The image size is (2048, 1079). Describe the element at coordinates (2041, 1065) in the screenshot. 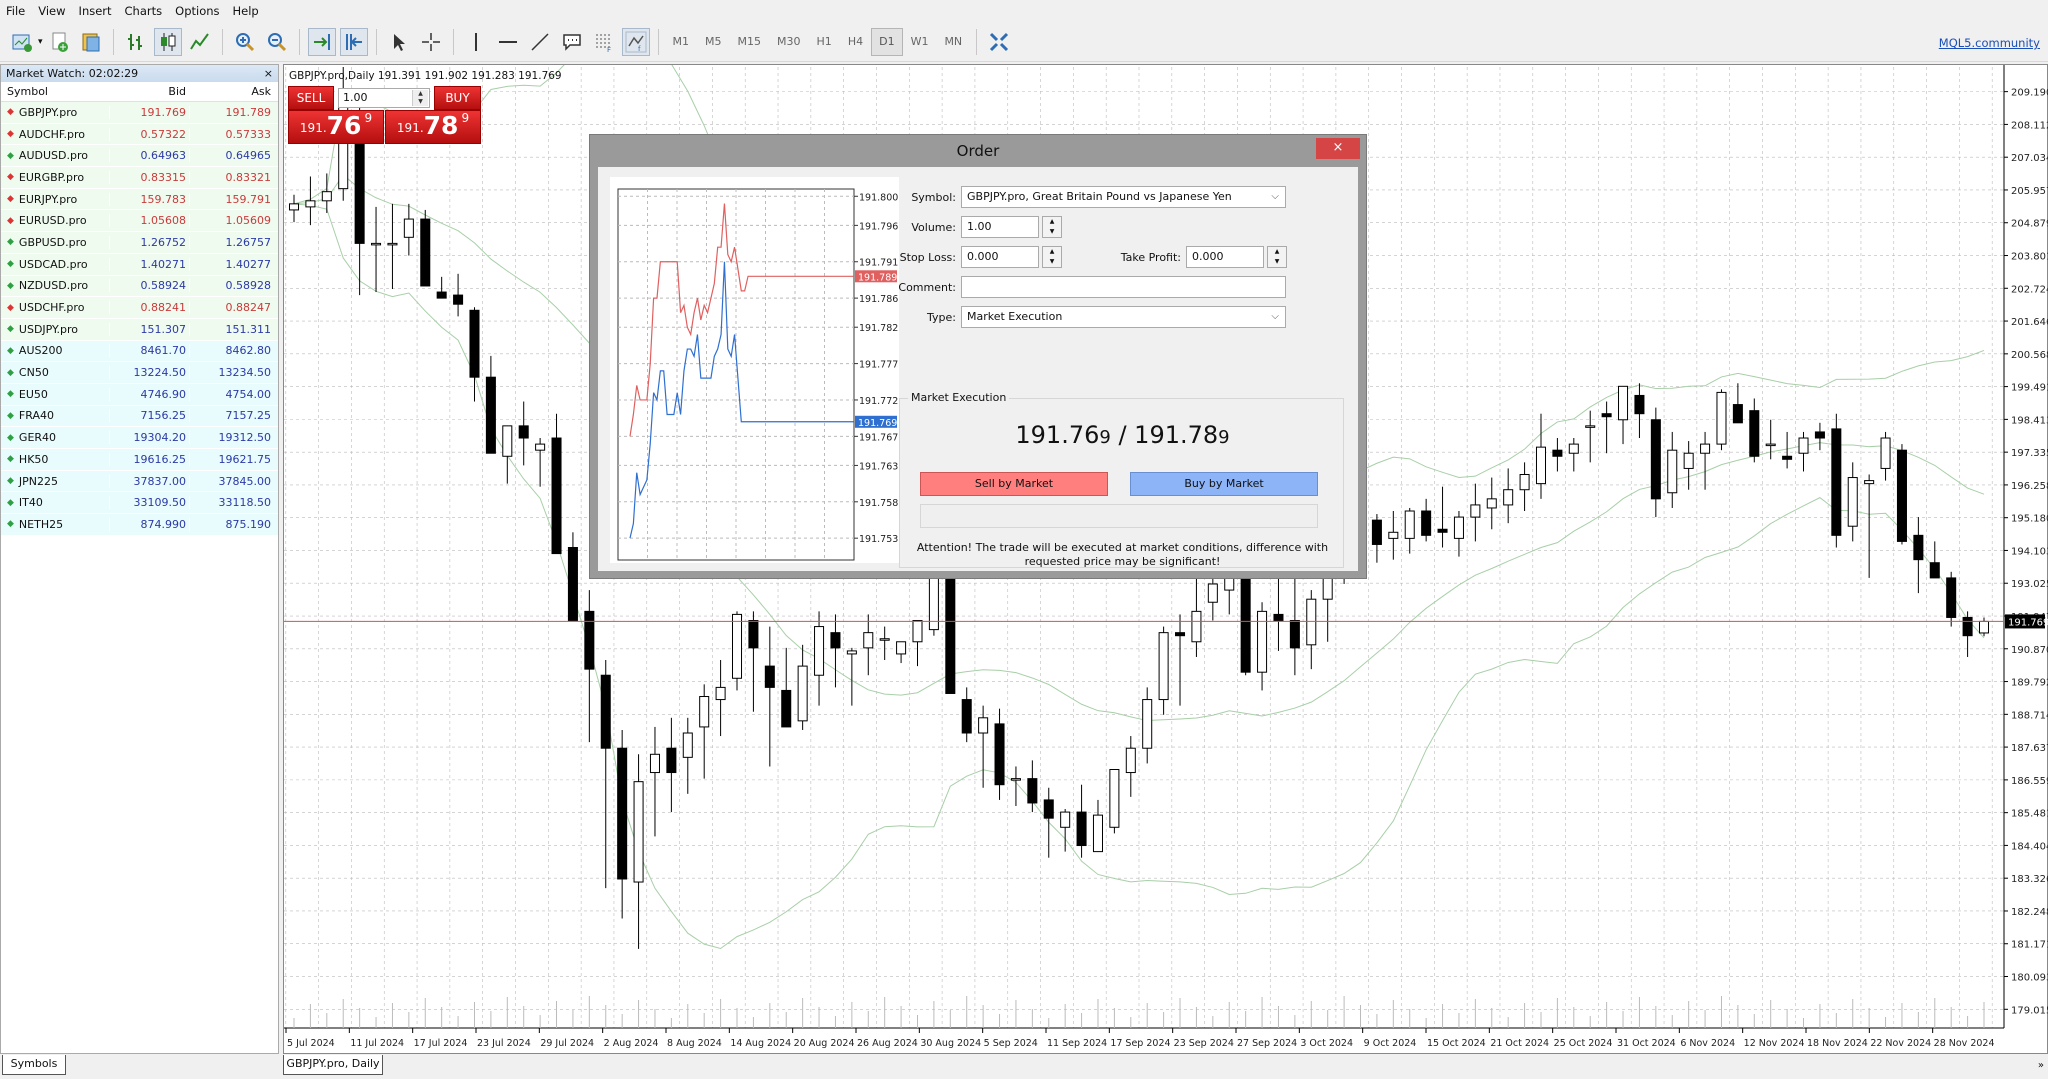

I see `scroll-end-icon: »` at that location.